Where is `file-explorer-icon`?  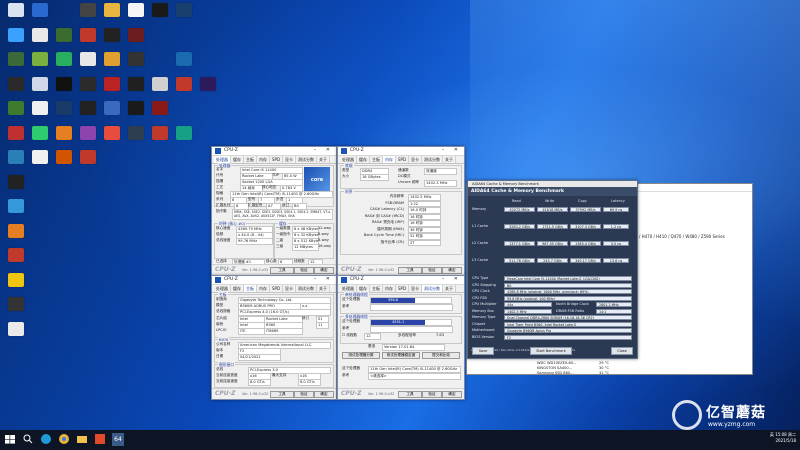
file-explorer-icon is located at coordinates (82, 439).